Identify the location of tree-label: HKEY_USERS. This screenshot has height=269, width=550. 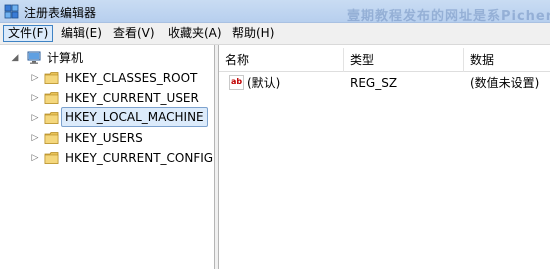
(104, 138).